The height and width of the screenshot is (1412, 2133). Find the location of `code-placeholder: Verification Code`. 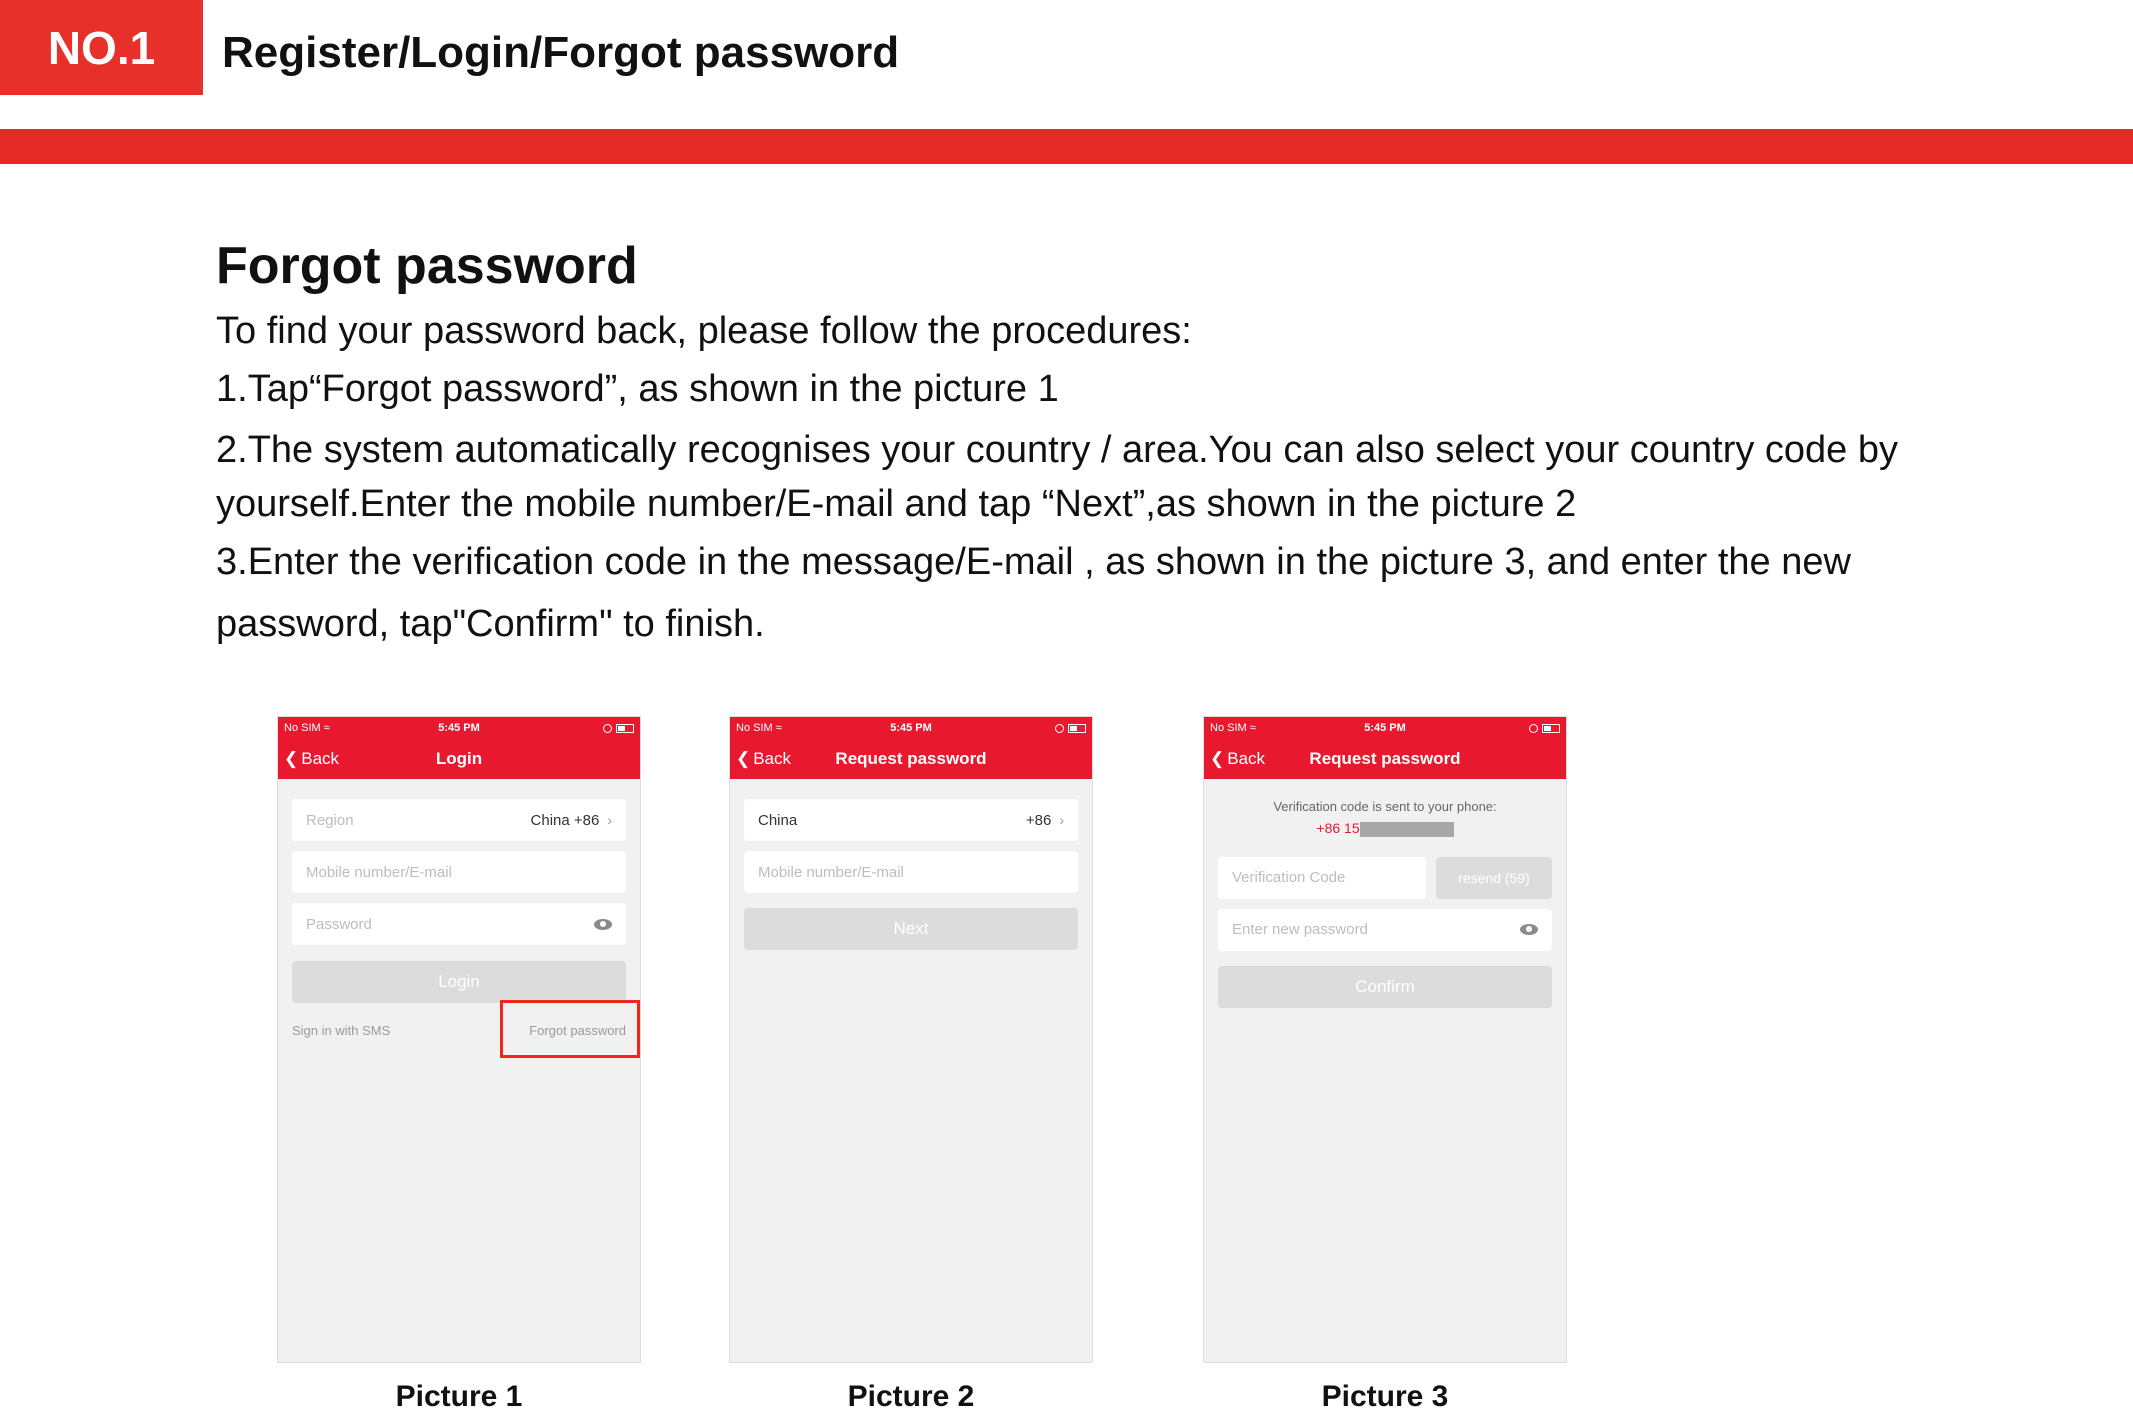

code-placeholder: Verification Code is located at coordinates (1289, 878).